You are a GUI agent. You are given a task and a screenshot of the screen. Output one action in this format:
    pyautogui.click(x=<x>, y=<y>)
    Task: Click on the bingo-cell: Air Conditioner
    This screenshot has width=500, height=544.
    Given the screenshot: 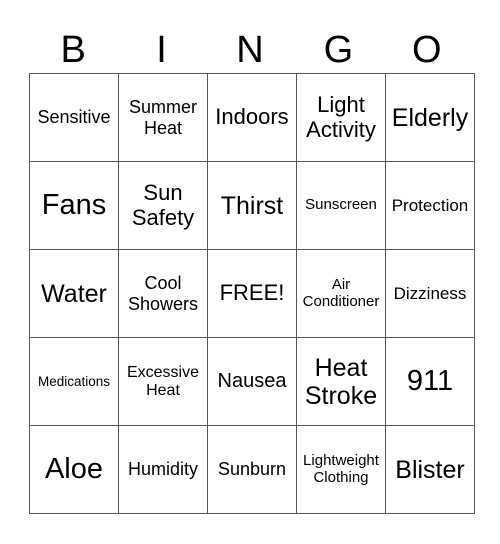 What is the action you would take?
    pyautogui.click(x=341, y=293)
    